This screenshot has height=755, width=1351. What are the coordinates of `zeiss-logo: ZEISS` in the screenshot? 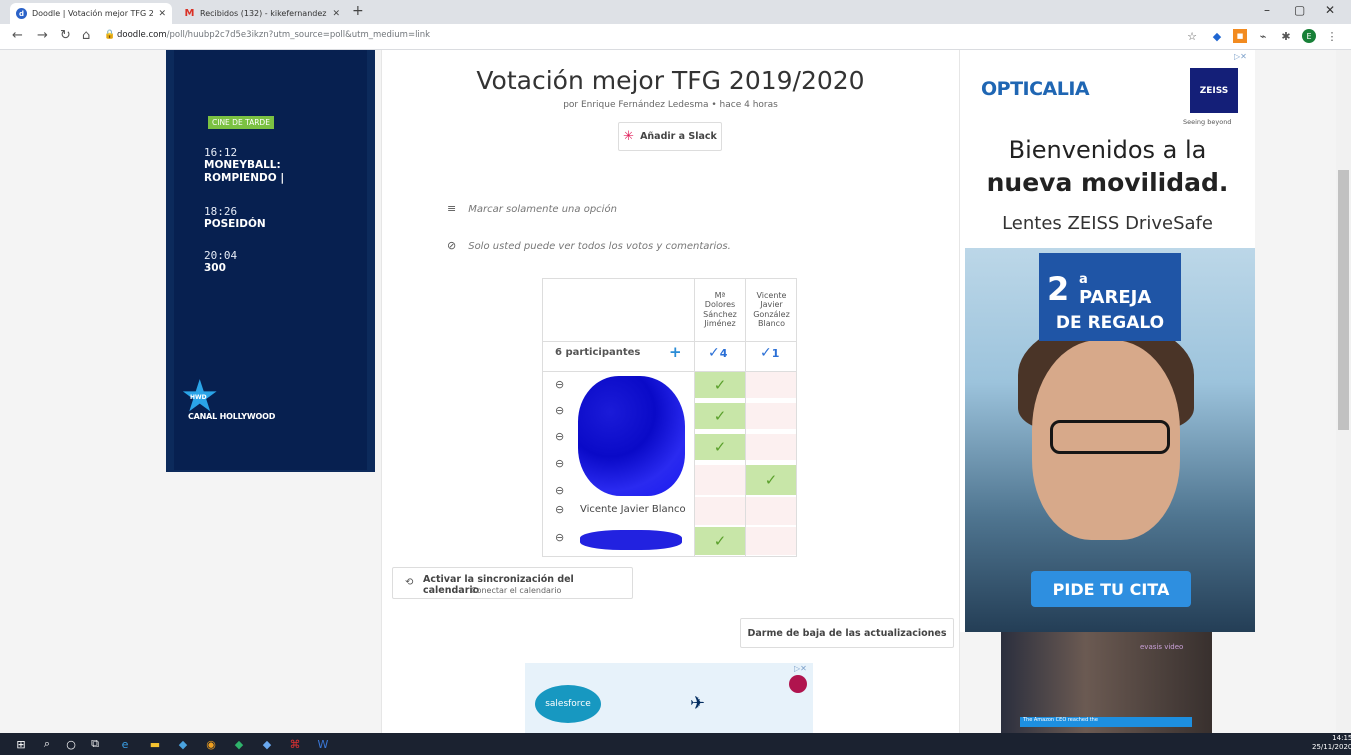 It's located at (1214, 90).